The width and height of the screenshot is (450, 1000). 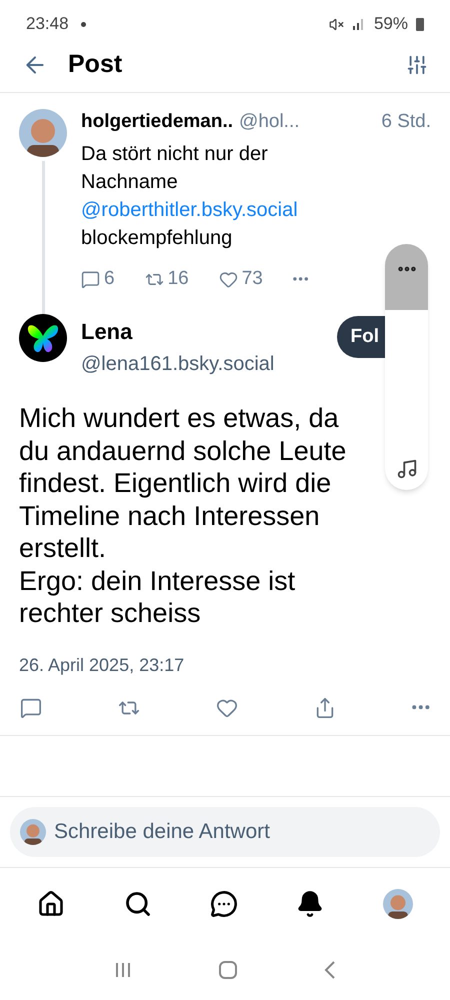 I want to click on home-button-icon, so click(x=227, y=970).